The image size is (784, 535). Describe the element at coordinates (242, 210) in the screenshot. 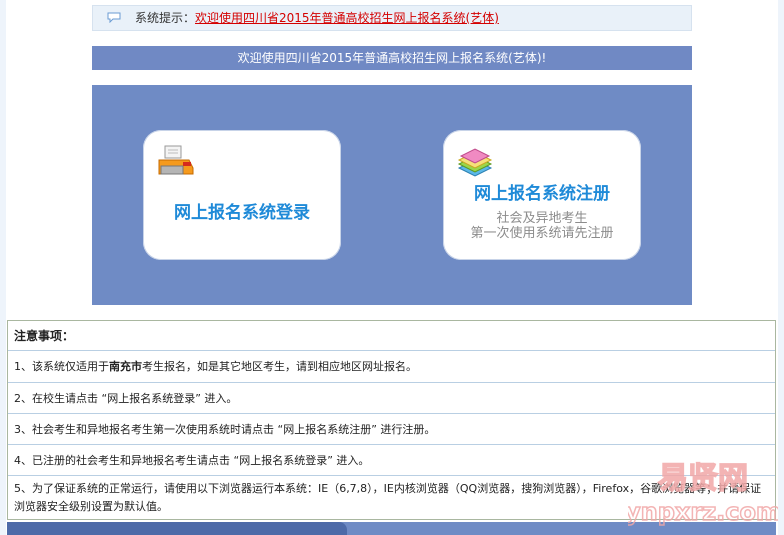

I see `login-title: 网上报名系统登录` at that location.